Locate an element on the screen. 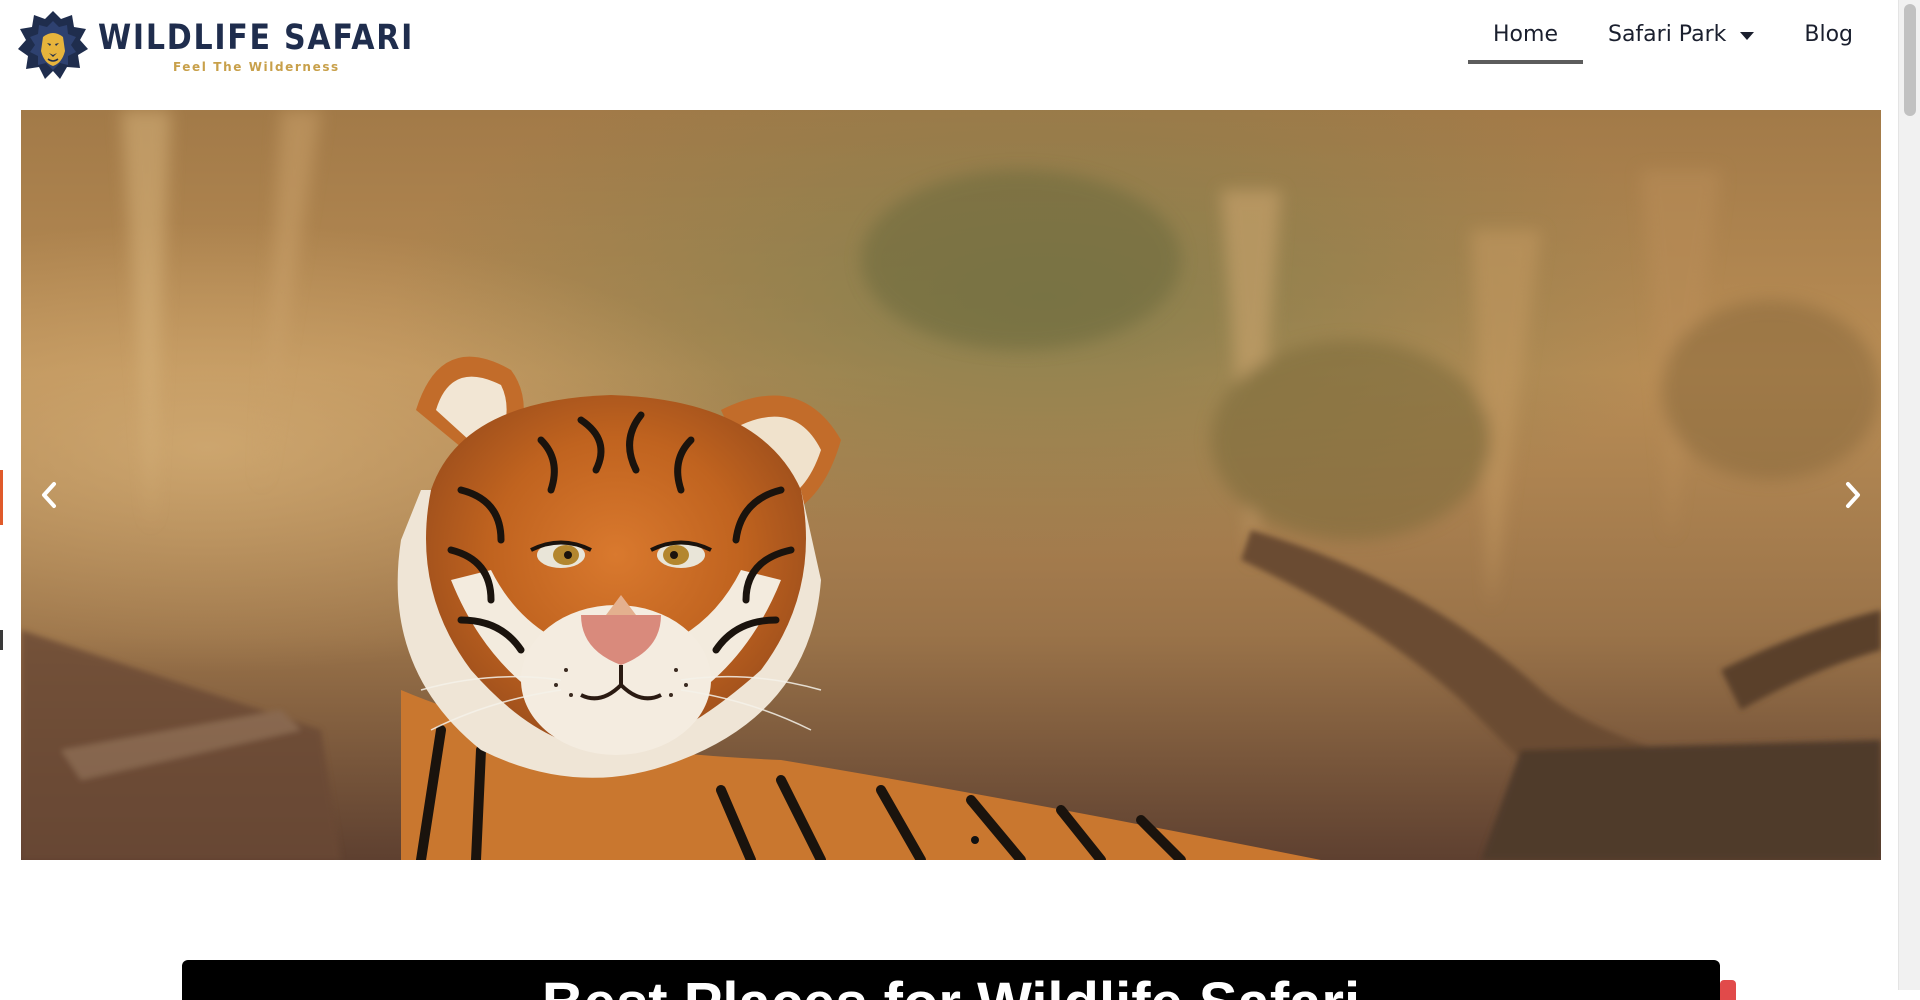  main-nav: Home Safari Park Blog is located at coordinates (1673, 40).